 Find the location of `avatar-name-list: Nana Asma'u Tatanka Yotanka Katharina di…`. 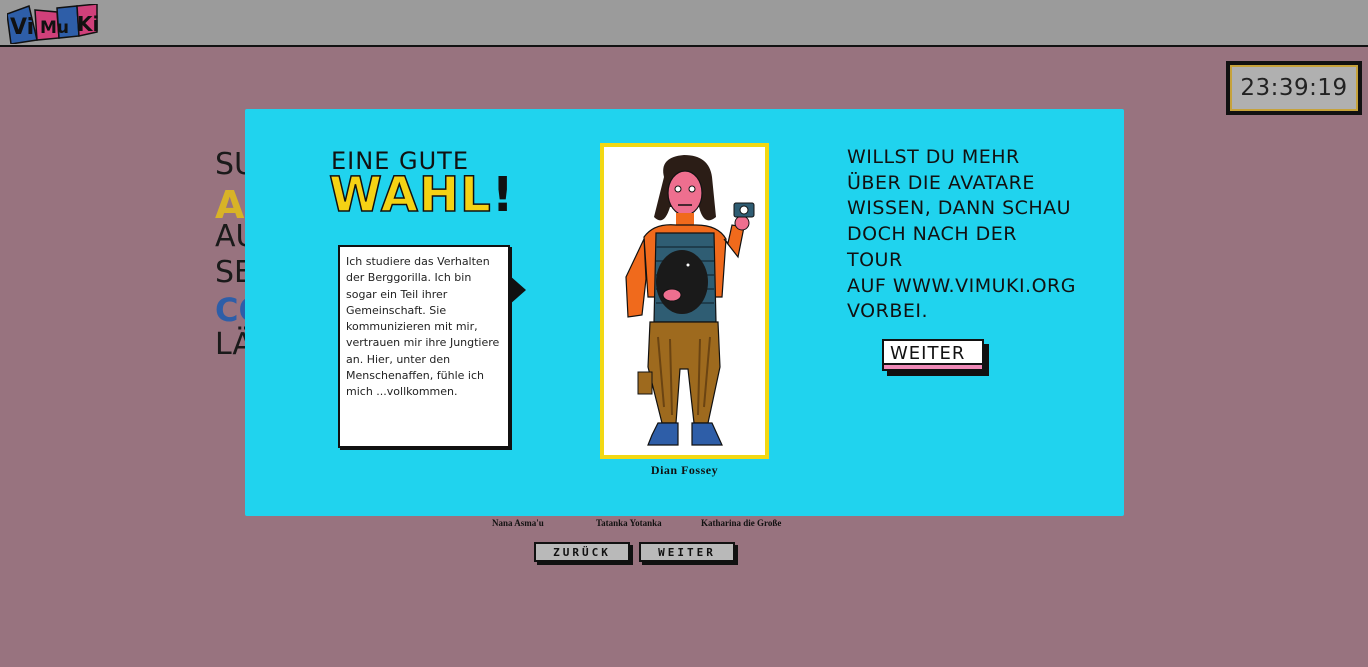

avatar-name-list: Nana Asma'u Tatanka Yotanka Katharina di… is located at coordinates (684, 524).